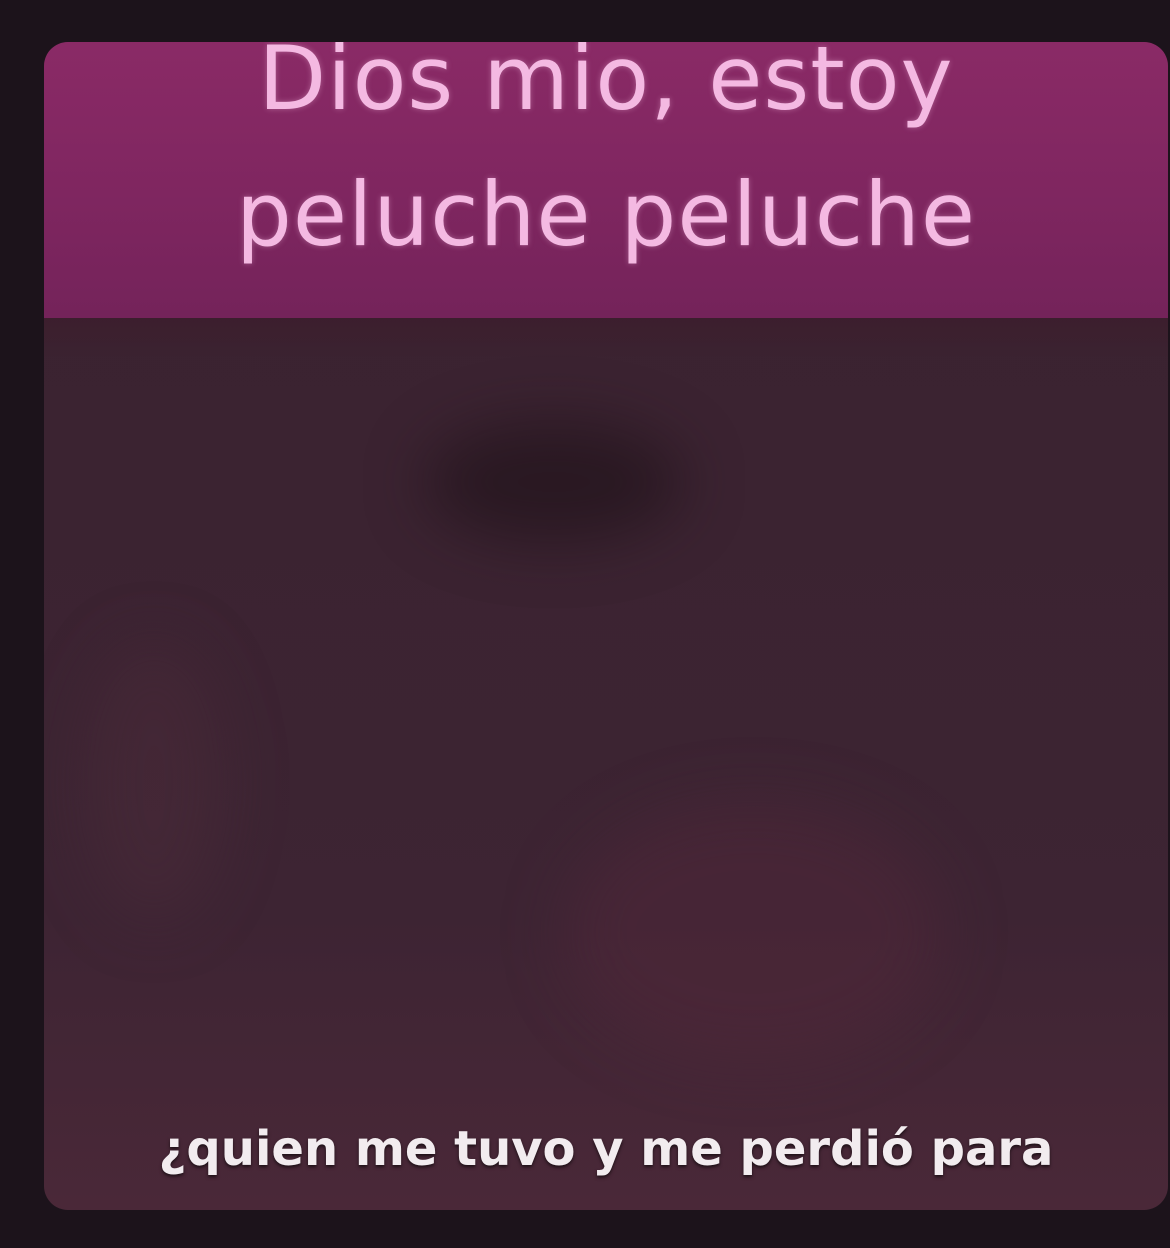  What do you see at coordinates (606, 1201) in the screenshot?
I see `video-subtitle-line-2: reírme?` at bounding box center [606, 1201].